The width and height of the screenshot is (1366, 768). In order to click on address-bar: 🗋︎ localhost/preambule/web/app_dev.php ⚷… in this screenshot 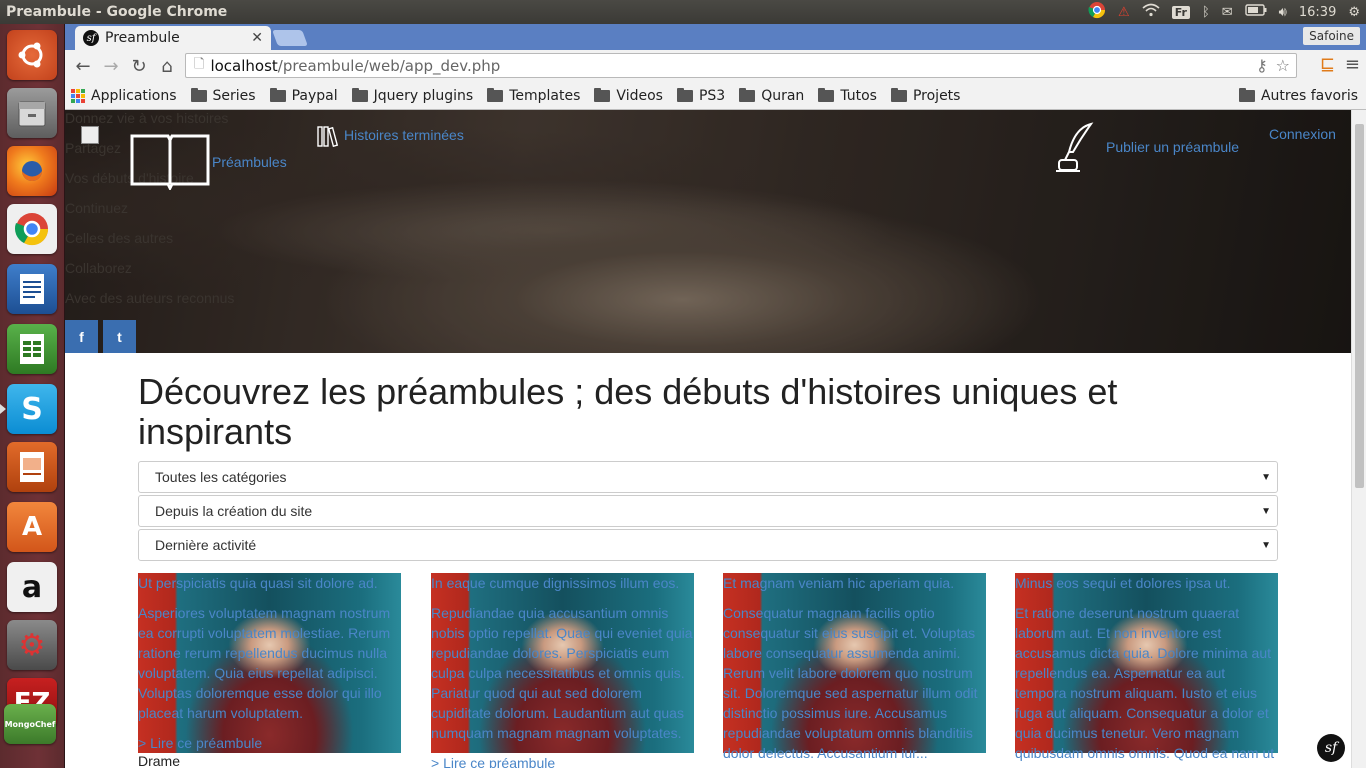, I will do `click(741, 65)`.